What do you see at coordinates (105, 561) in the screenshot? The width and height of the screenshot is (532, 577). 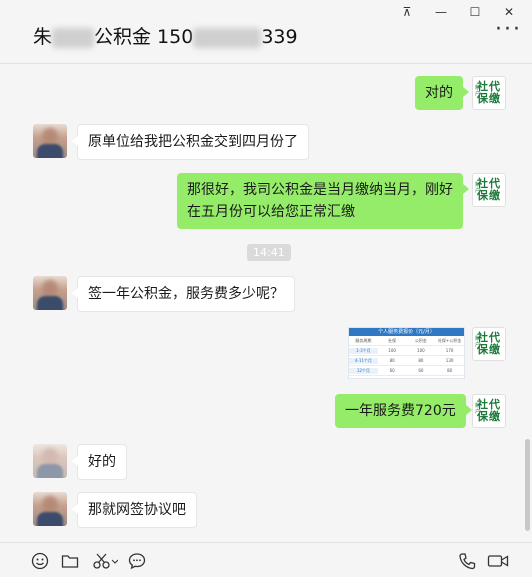 I see `scissors-icon` at bounding box center [105, 561].